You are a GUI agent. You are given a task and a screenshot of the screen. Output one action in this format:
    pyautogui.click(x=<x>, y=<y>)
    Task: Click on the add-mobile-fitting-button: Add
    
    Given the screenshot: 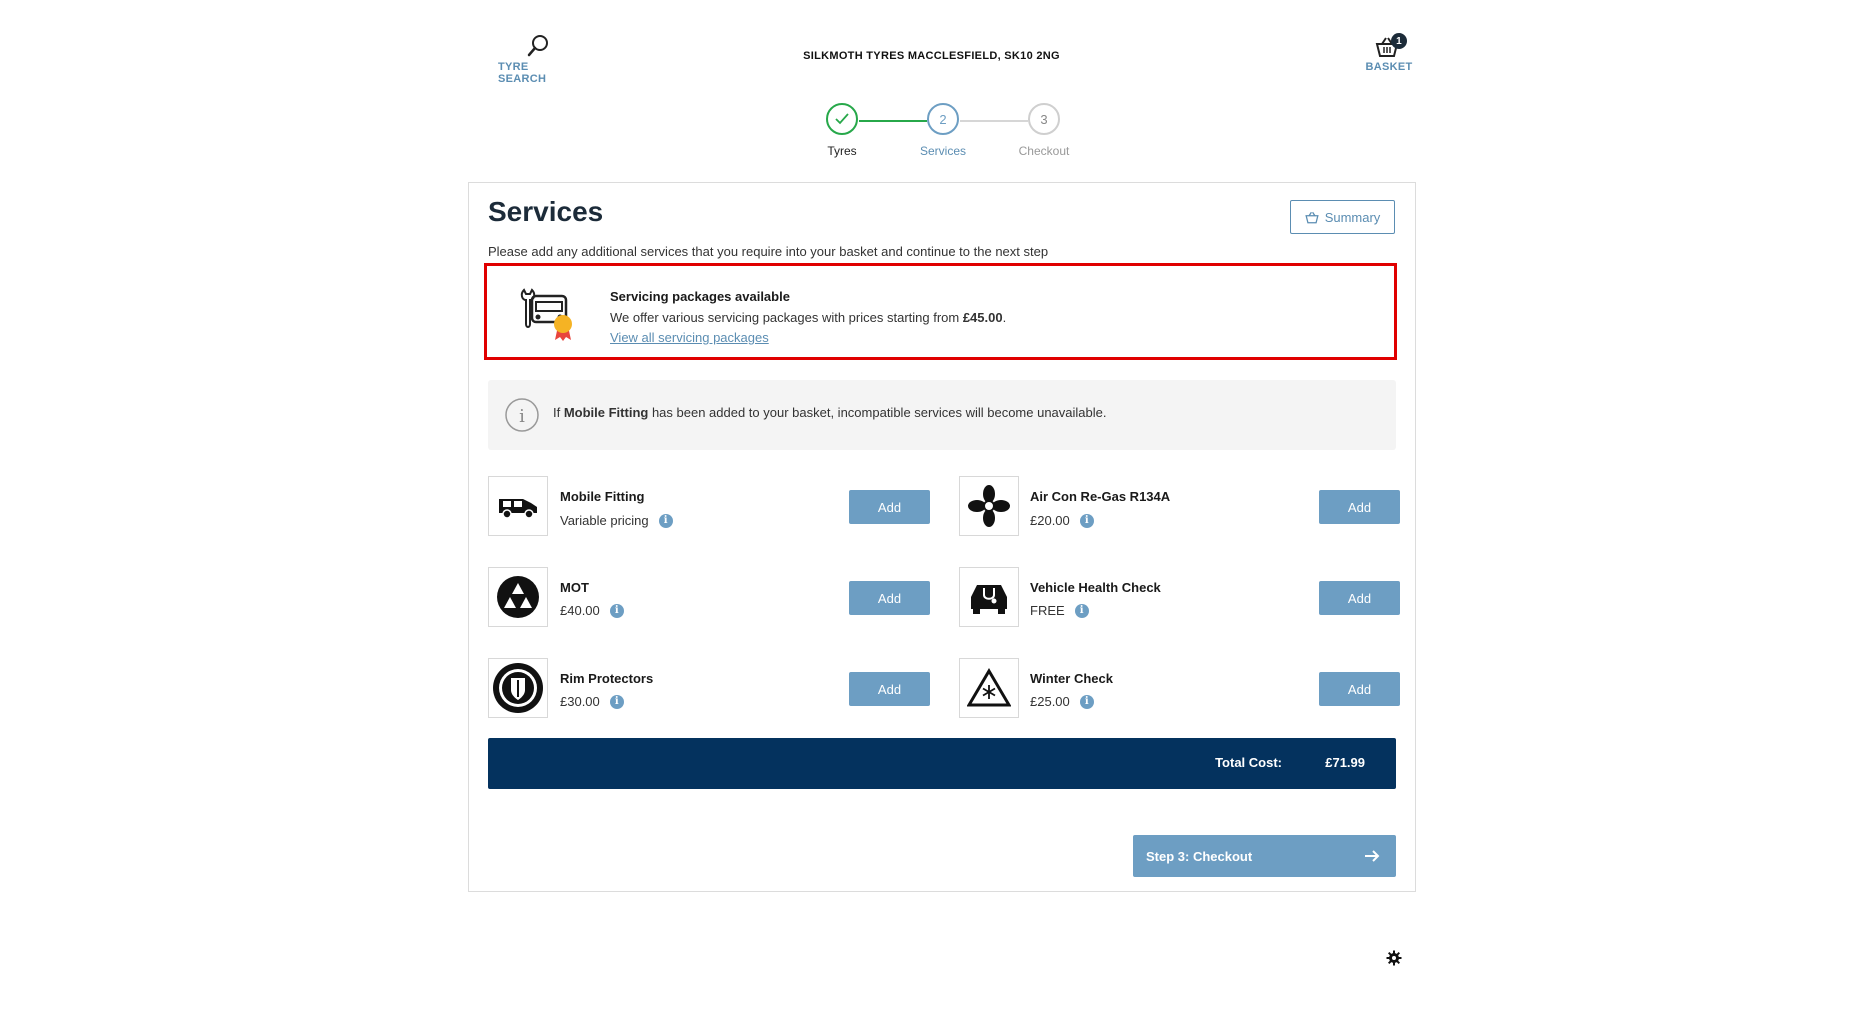 What is the action you would take?
    pyautogui.click(x=889, y=507)
    